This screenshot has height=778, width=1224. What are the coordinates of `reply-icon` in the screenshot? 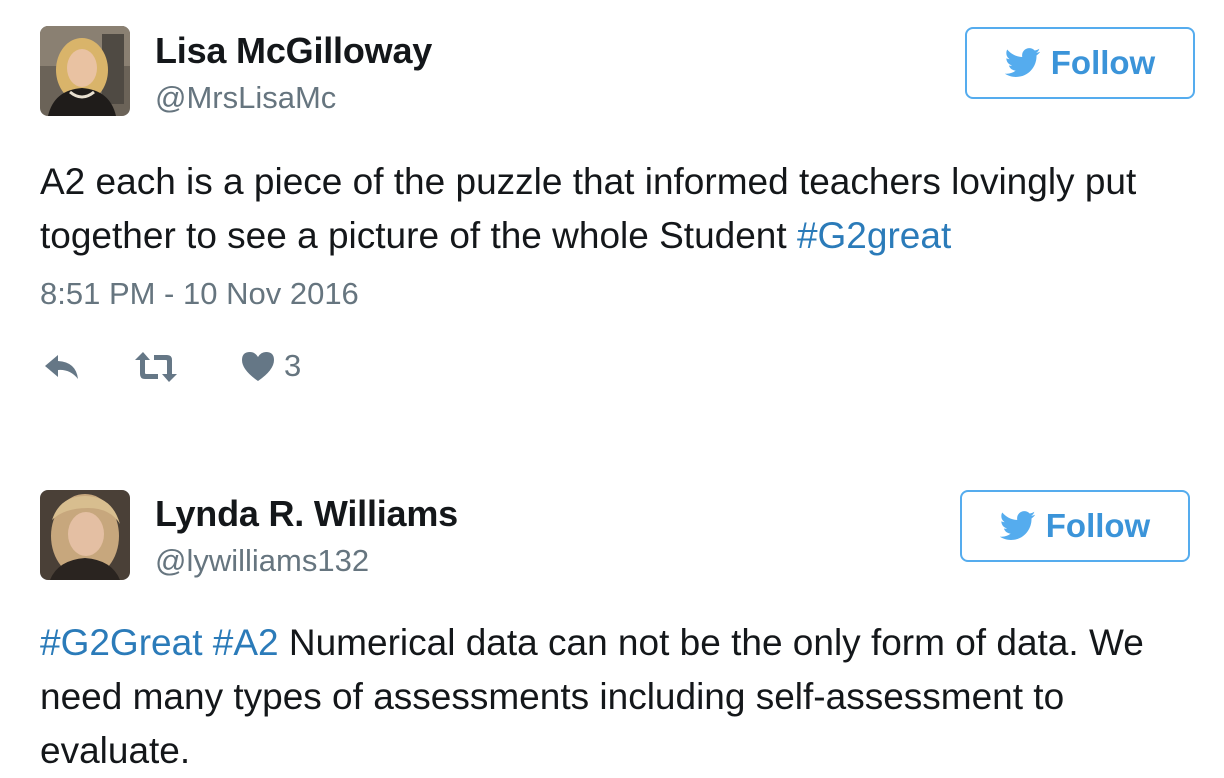 It's located at (61, 367).